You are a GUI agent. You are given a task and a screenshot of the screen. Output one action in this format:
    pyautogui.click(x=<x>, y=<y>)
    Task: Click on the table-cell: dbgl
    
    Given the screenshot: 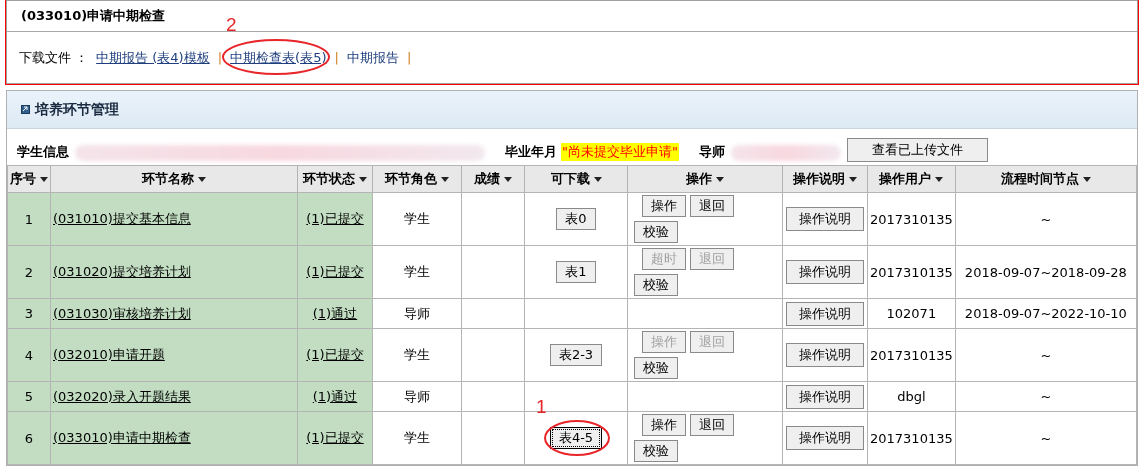 What is the action you would take?
    pyautogui.click(x=911, y=396)
    